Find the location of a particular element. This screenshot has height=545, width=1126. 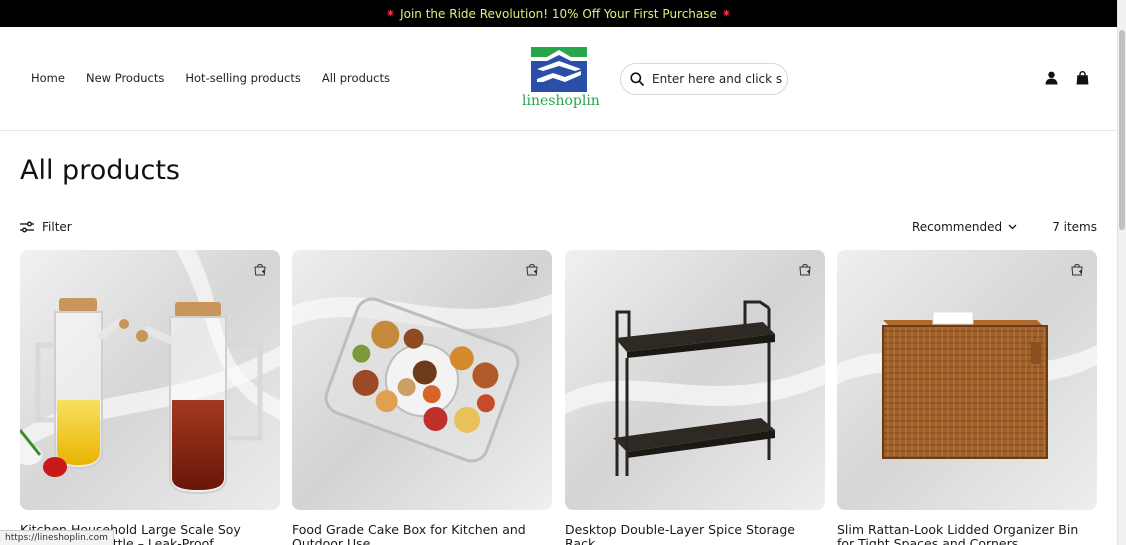

sort-label: Recommended is located at coordinates (957, 227).